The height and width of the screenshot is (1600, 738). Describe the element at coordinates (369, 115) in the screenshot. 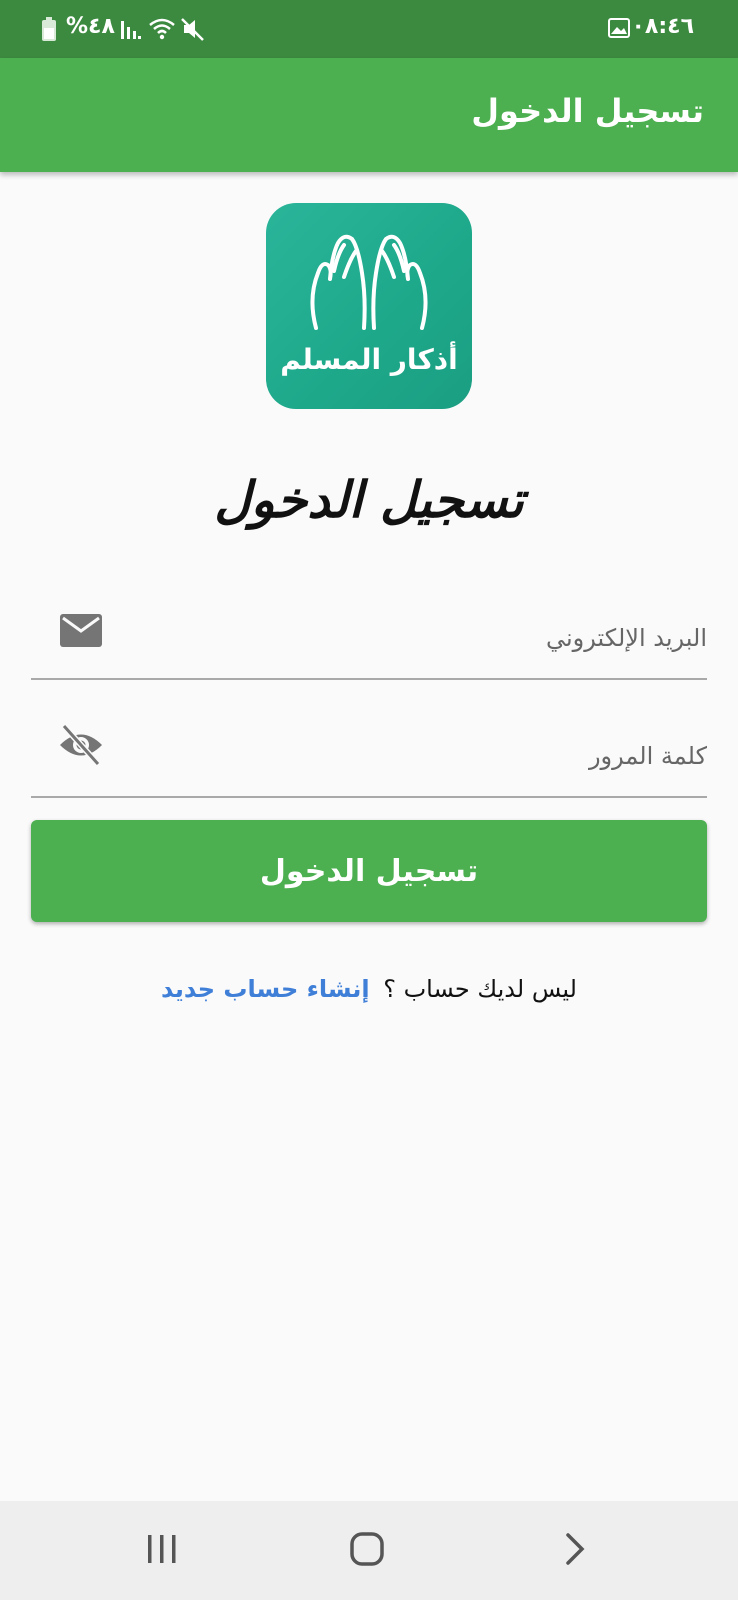

I see `app-bar: تسجيل الدخول` at that location.